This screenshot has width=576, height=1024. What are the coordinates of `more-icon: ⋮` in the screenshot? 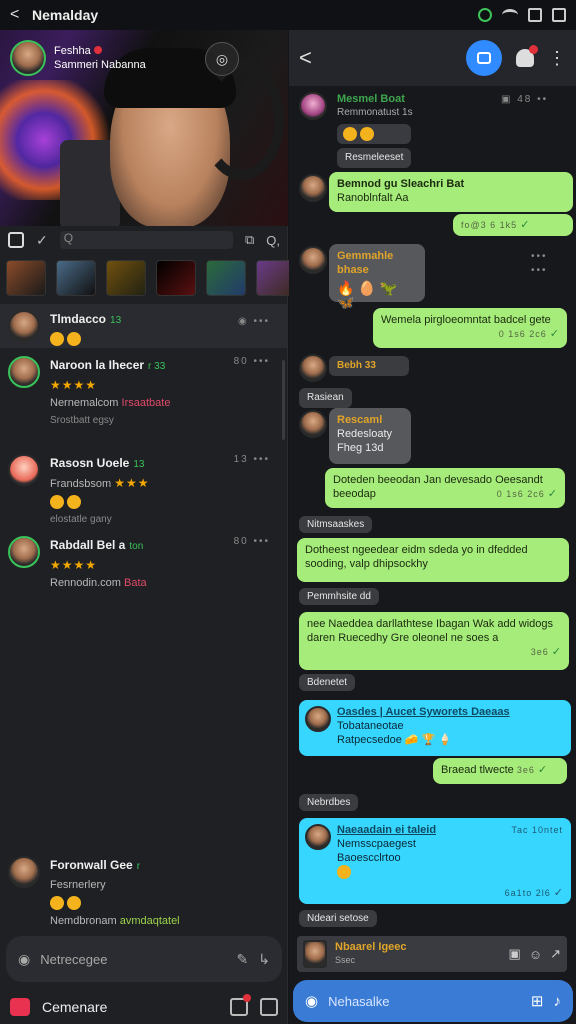 It's located at (557, 58).